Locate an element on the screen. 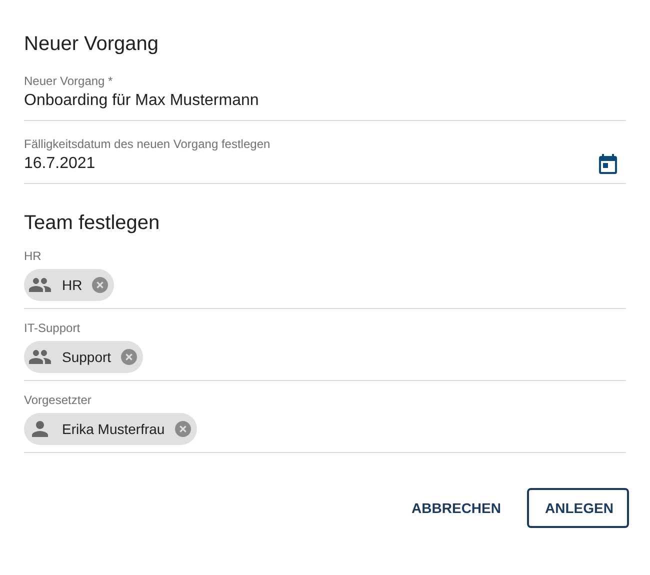 This screenshot has height=575, width=650. chip-field: Vorgesetzter Erika Musterfrau is located at coordinates (325, 423).